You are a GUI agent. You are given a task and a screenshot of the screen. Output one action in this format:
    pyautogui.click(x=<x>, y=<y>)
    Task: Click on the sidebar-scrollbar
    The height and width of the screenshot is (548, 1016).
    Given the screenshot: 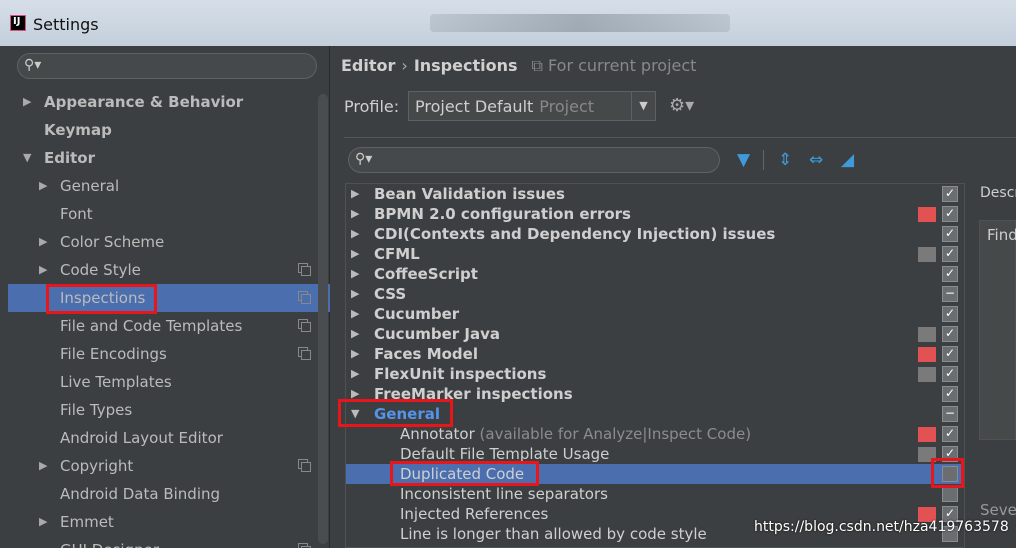 What is the action you would take?
    pyautogui.click(x=323, y=319)
    